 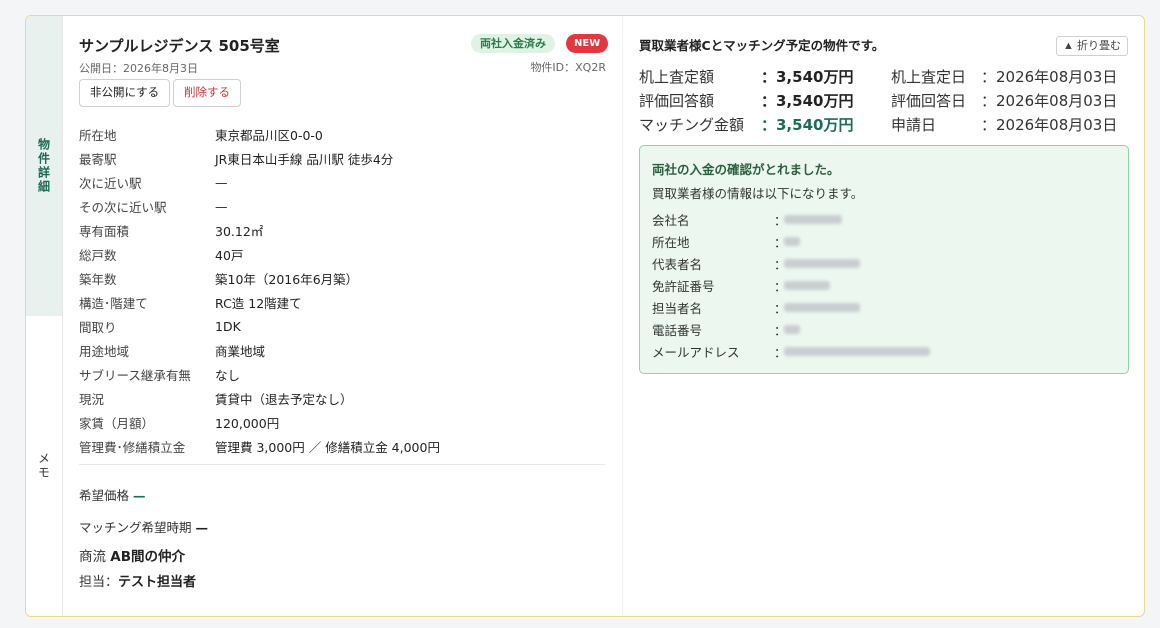 I want to click on buyer-info-row: 所在地：, so click(x=791, y=241).